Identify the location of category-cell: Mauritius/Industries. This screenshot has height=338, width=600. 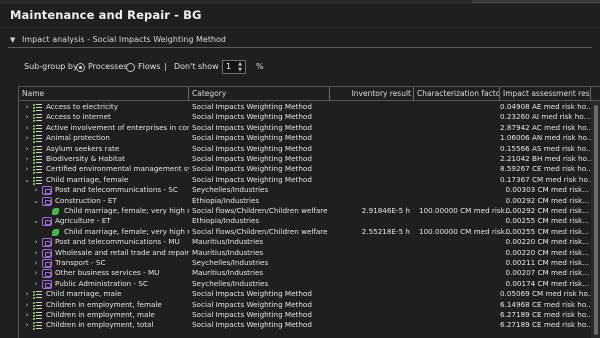
(228, 273).